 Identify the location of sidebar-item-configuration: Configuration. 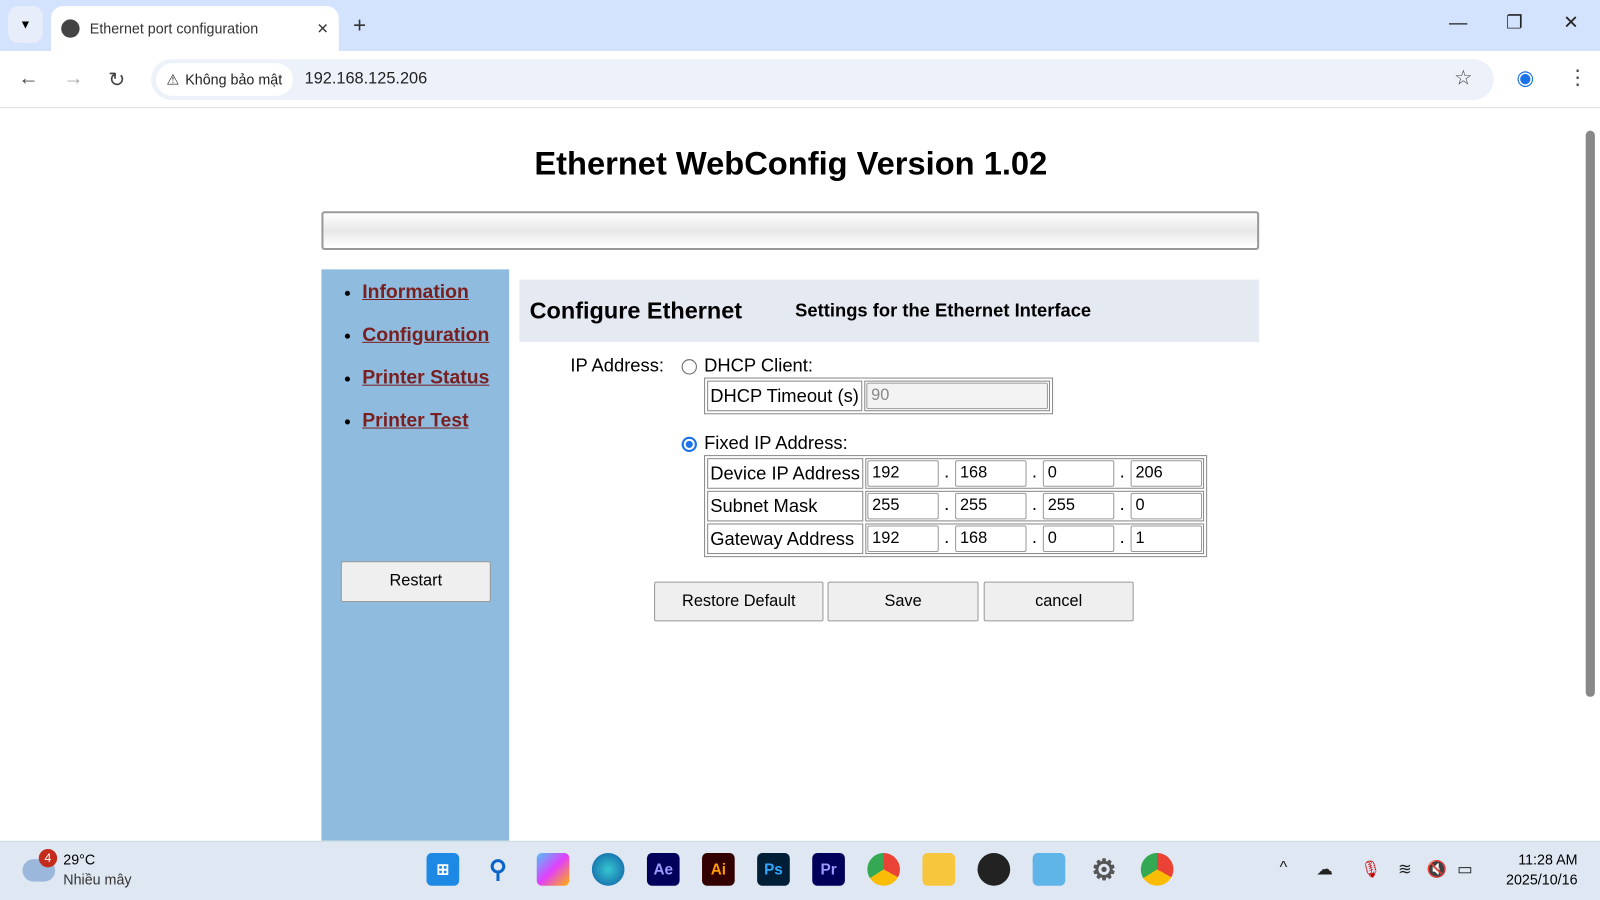
(425, 335).